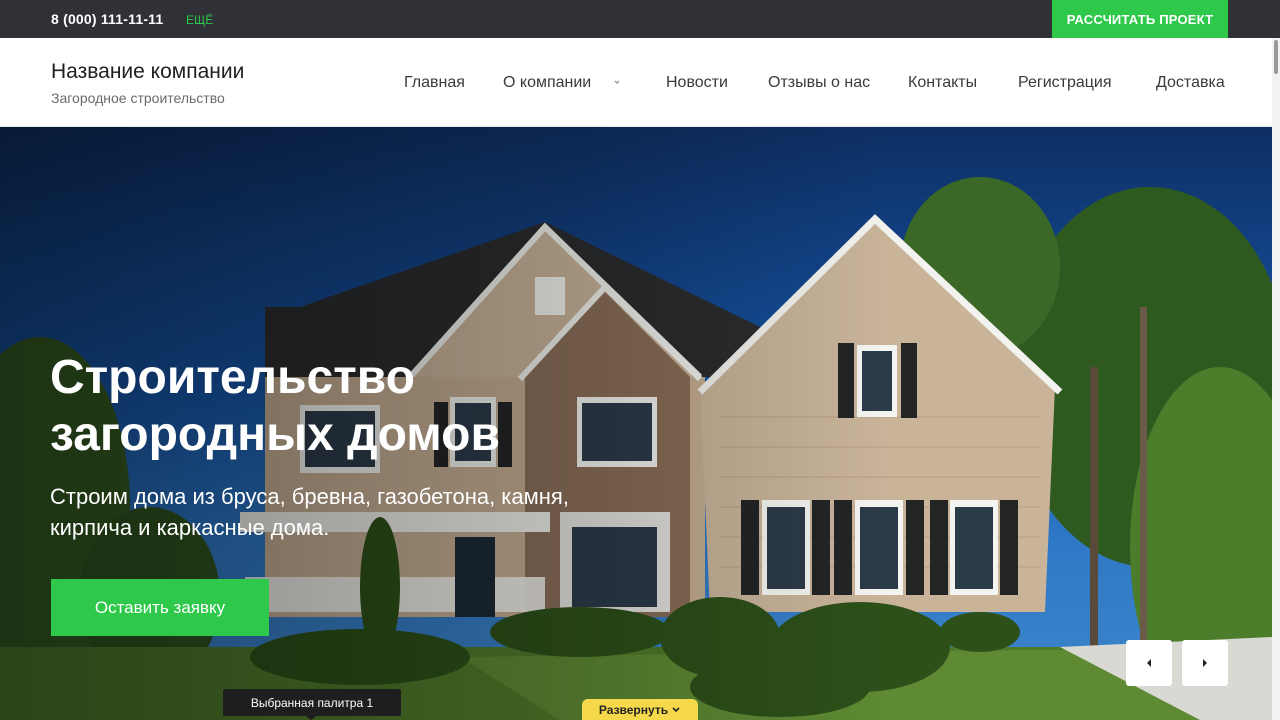 The height and width of the screenshot is (720, 1280). I want to click on nav-item-home: Главная, so click(434, 83).